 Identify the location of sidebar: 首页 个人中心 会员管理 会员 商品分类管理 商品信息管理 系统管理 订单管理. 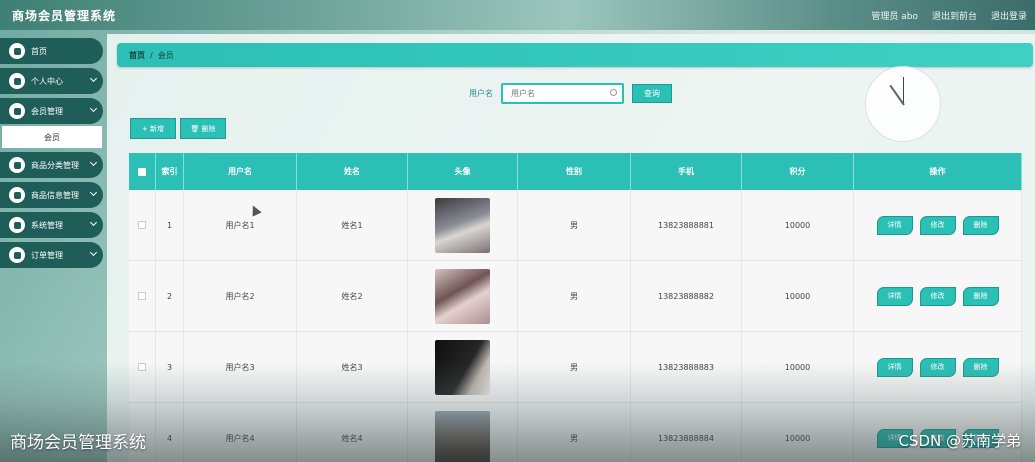
(52, 248).